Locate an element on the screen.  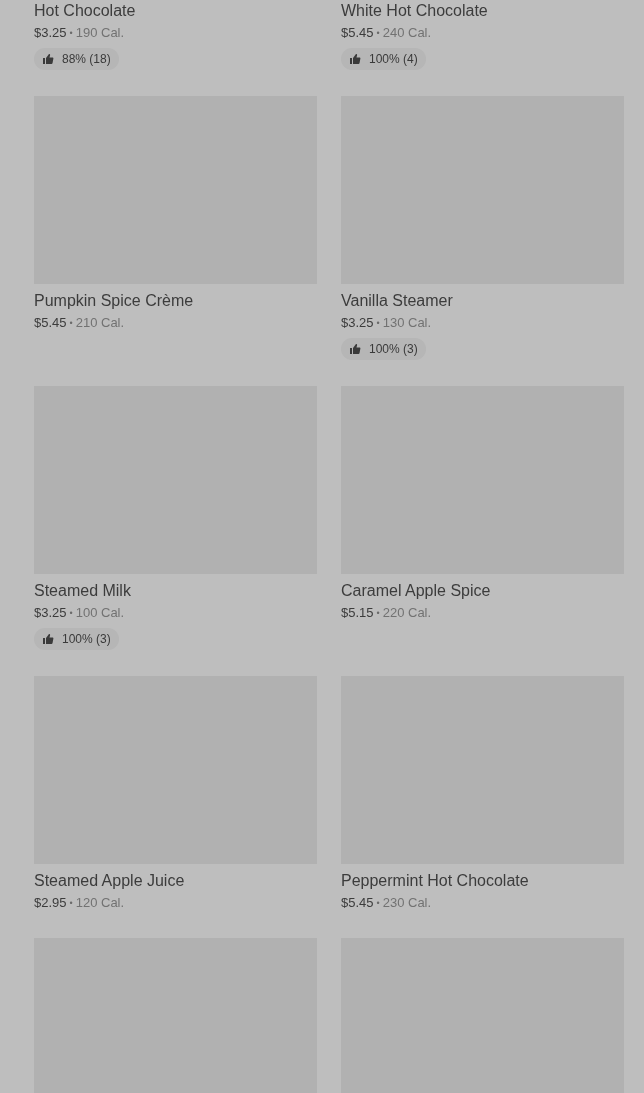
item-price: $5.15 is located at coordinates (357, 613).